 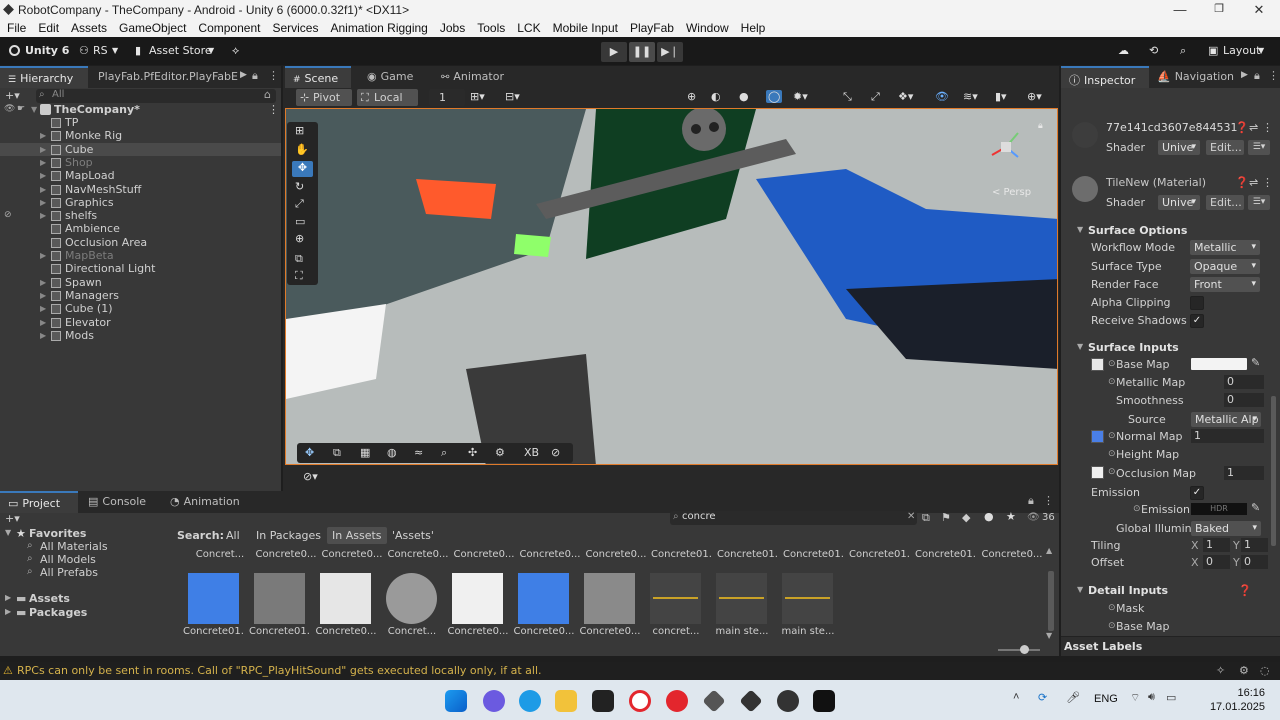 I want to click on snap-value-field: 1, so click(x=447, y=97).